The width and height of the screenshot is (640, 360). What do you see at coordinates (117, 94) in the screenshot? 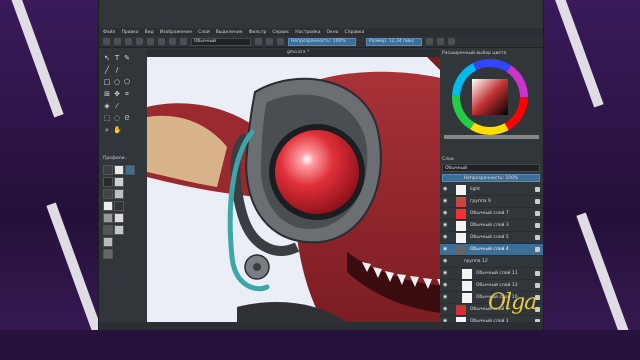
I see `move-icon: ✥` at bounding box center [117, 94].